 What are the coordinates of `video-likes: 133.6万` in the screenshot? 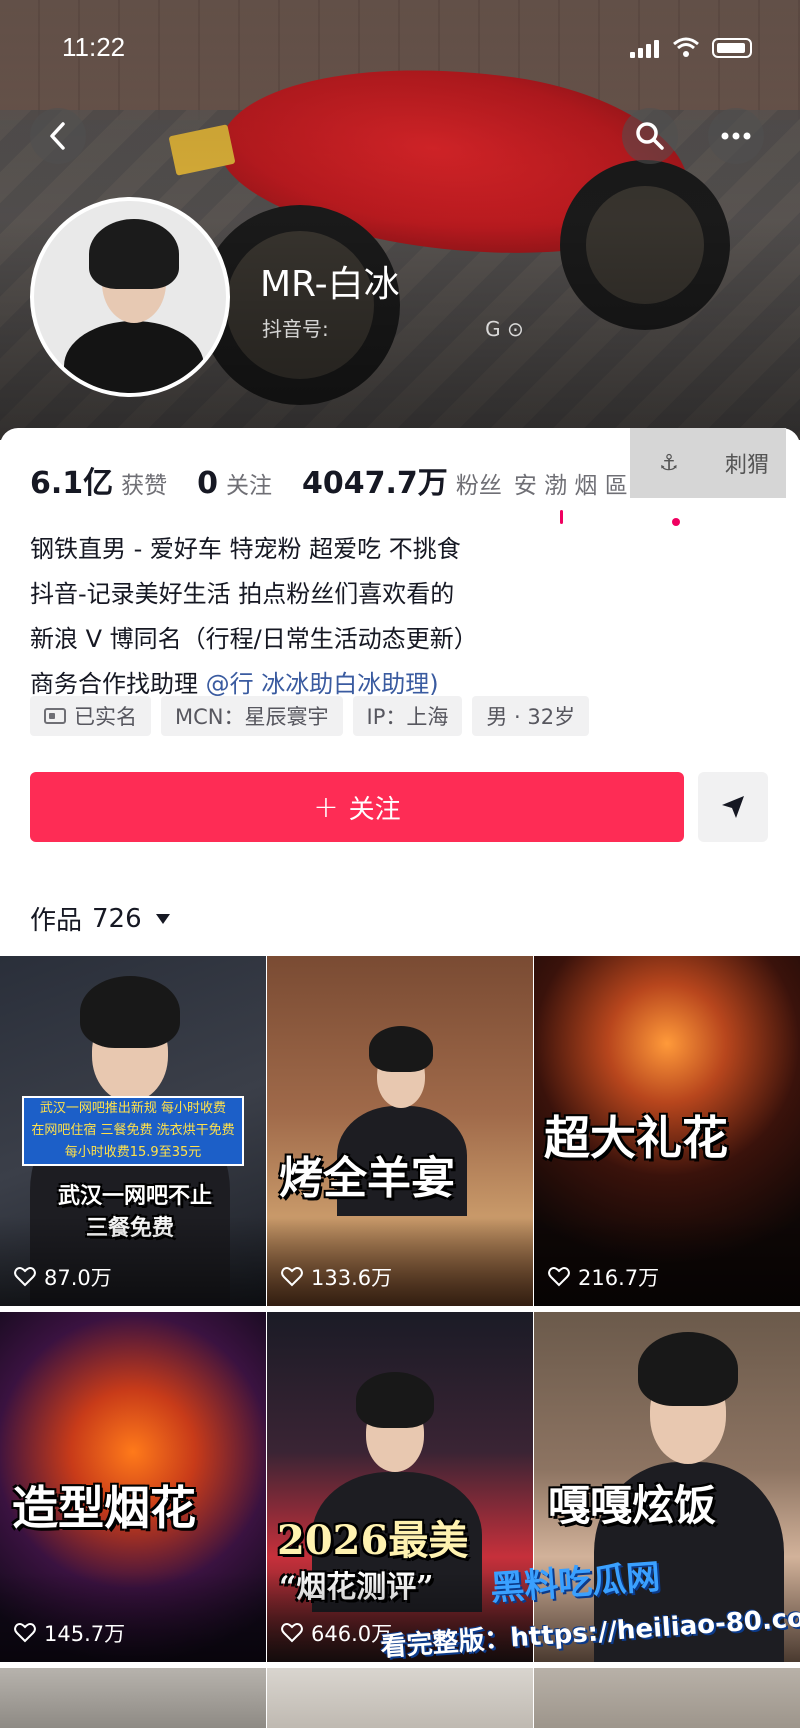 It's located at (336, 1277).